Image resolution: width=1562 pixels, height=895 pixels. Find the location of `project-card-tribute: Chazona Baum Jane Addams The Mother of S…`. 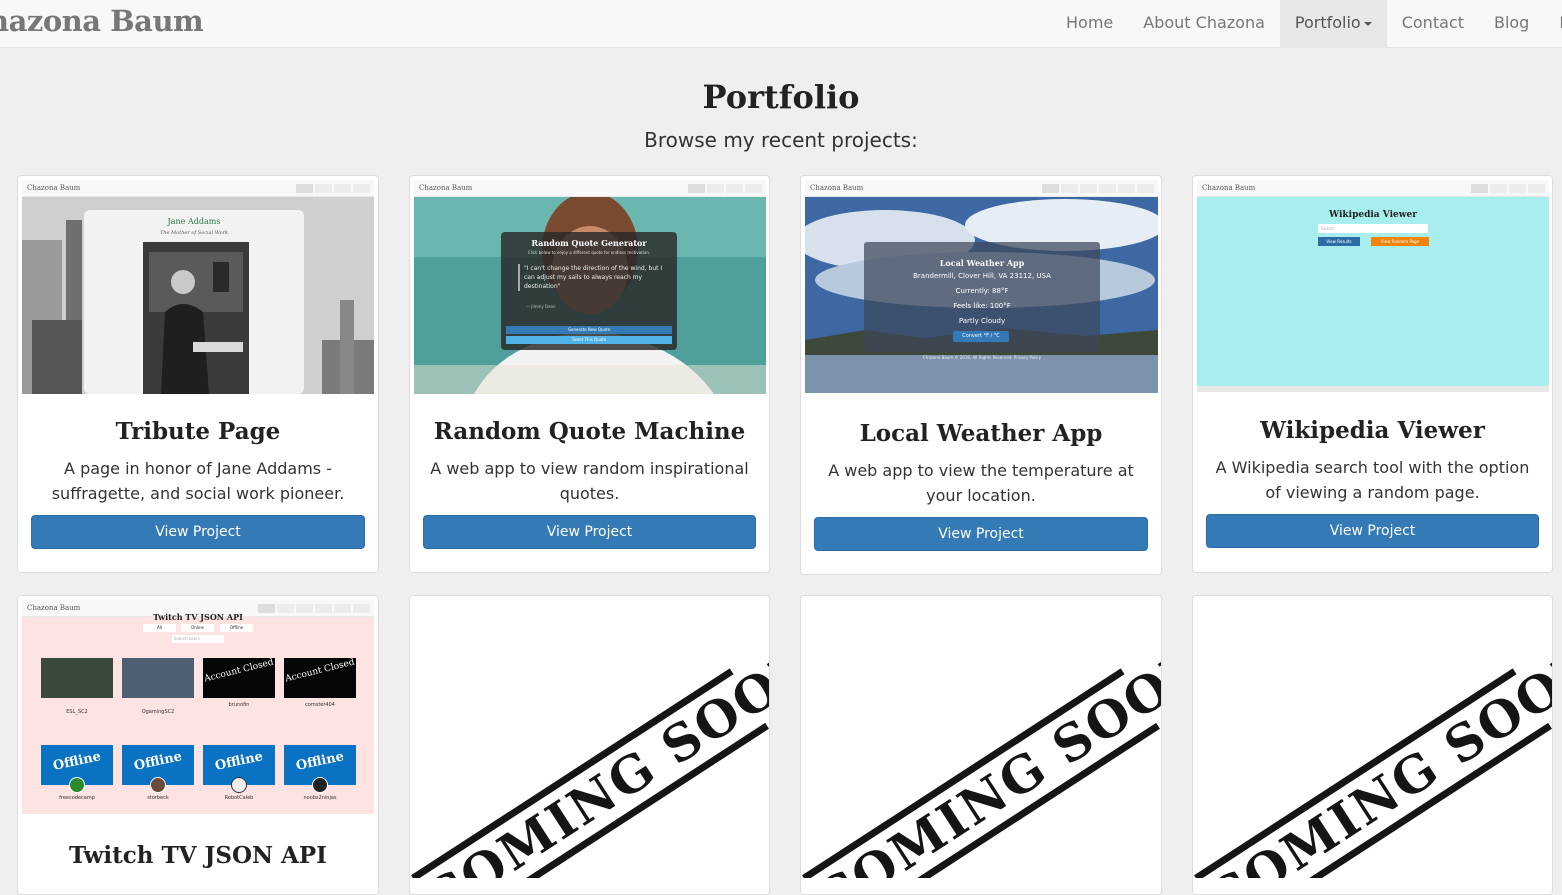

project-card-tribute: Chazona Baum Jane Addams The Mother of S… is located at coordinates (198, 374).